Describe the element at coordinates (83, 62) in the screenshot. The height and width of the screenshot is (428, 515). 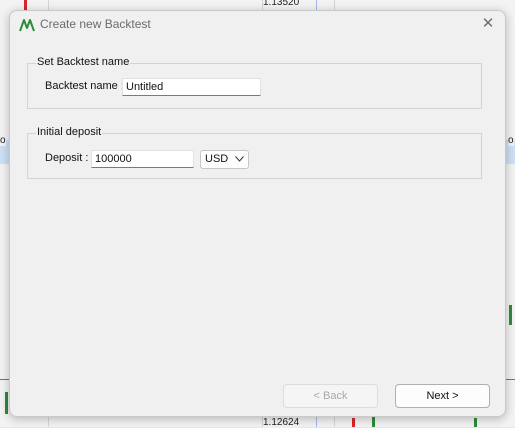
I see `backtest-name-group-title: Set Backtest name` at that location.